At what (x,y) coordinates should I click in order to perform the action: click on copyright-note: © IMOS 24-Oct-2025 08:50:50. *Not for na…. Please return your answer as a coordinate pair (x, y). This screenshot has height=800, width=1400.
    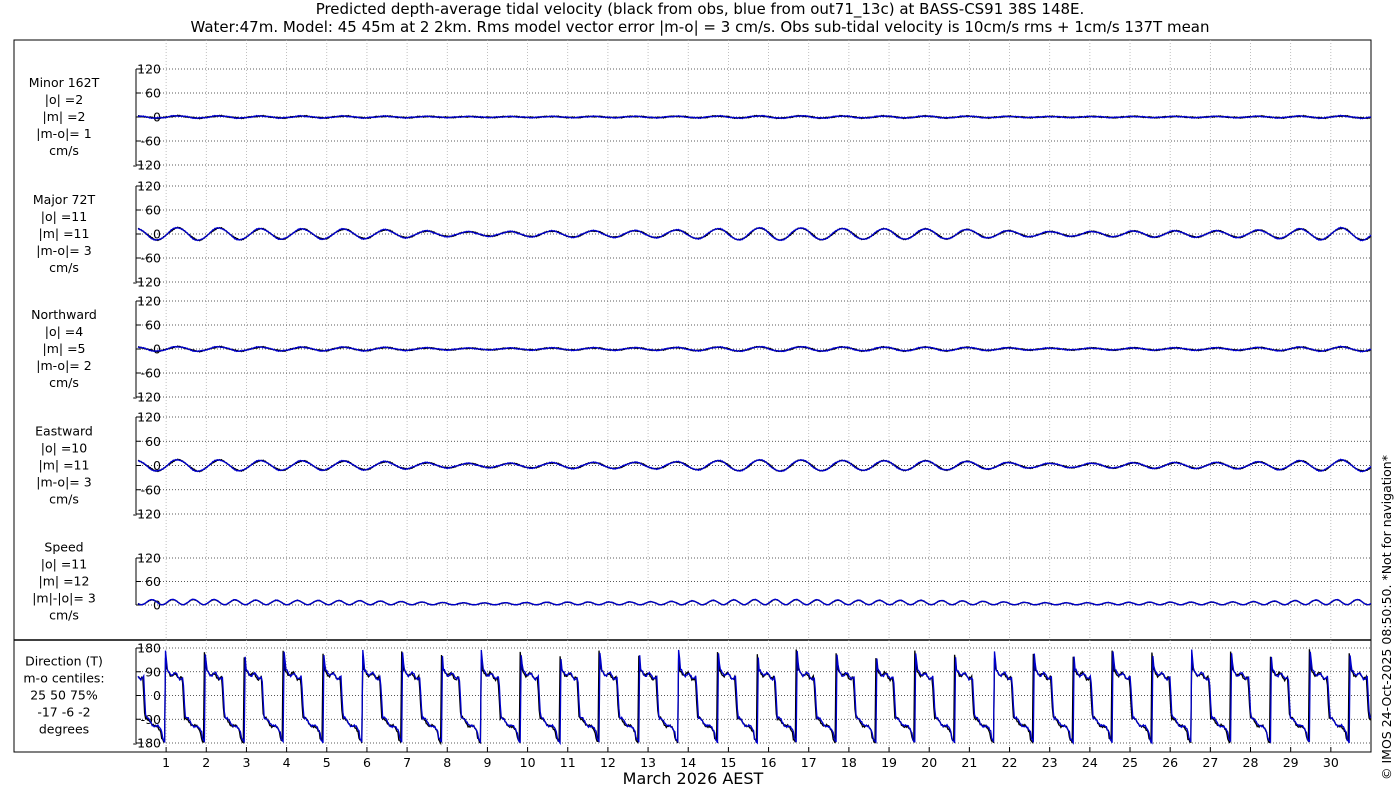
    Looking at the image, I should click on (1386, 617).